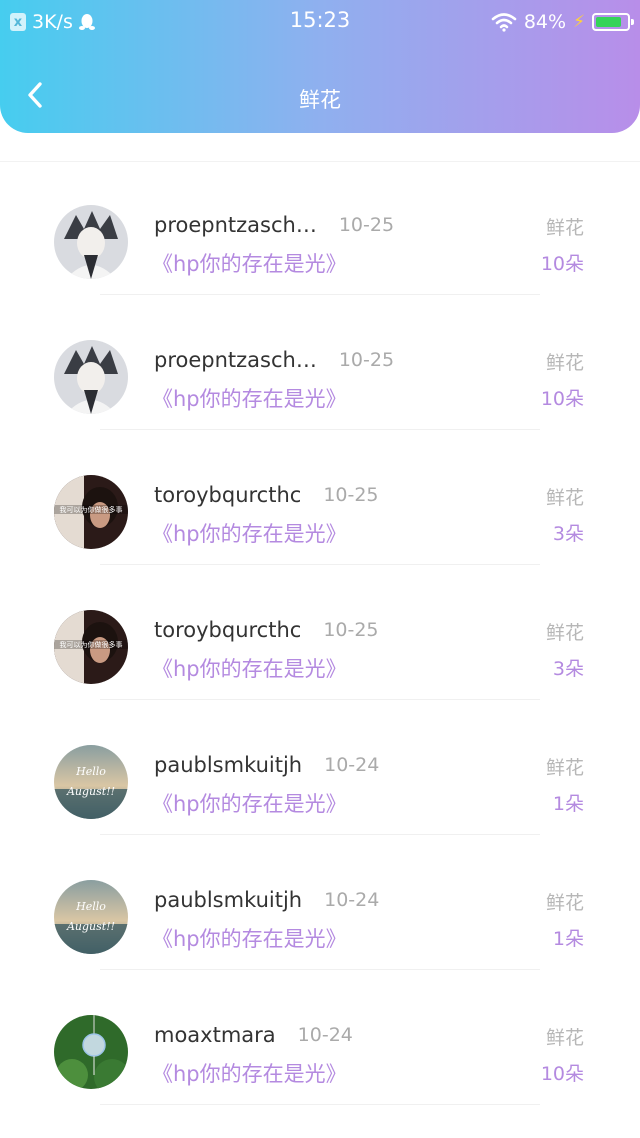 This screenshot has width=640, height=1138. What do you see at coordinates (579, 22) in the screenshot?
I see `charging-icon: ⚡` at bounding box center [579, 22].